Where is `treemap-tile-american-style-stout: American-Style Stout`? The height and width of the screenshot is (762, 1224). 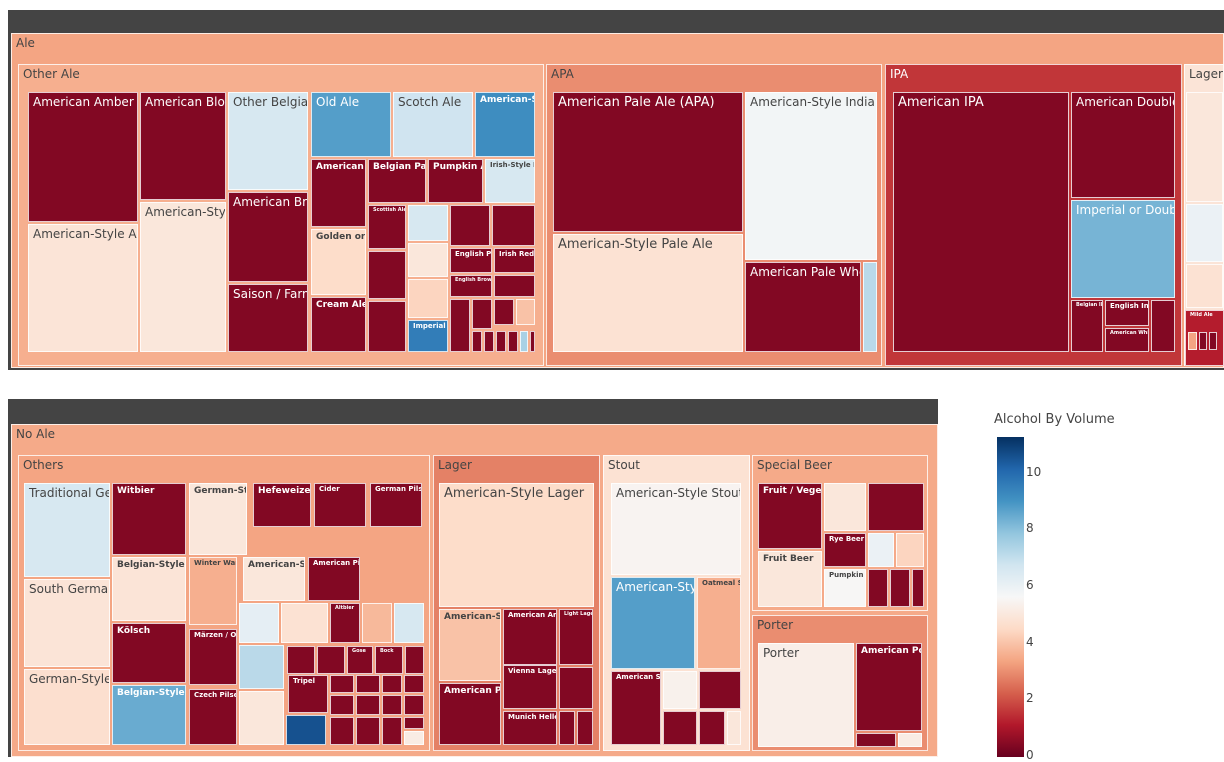
treemap-tile-american-style-stout: American-Style Stout is located at coordinates (676, 529).